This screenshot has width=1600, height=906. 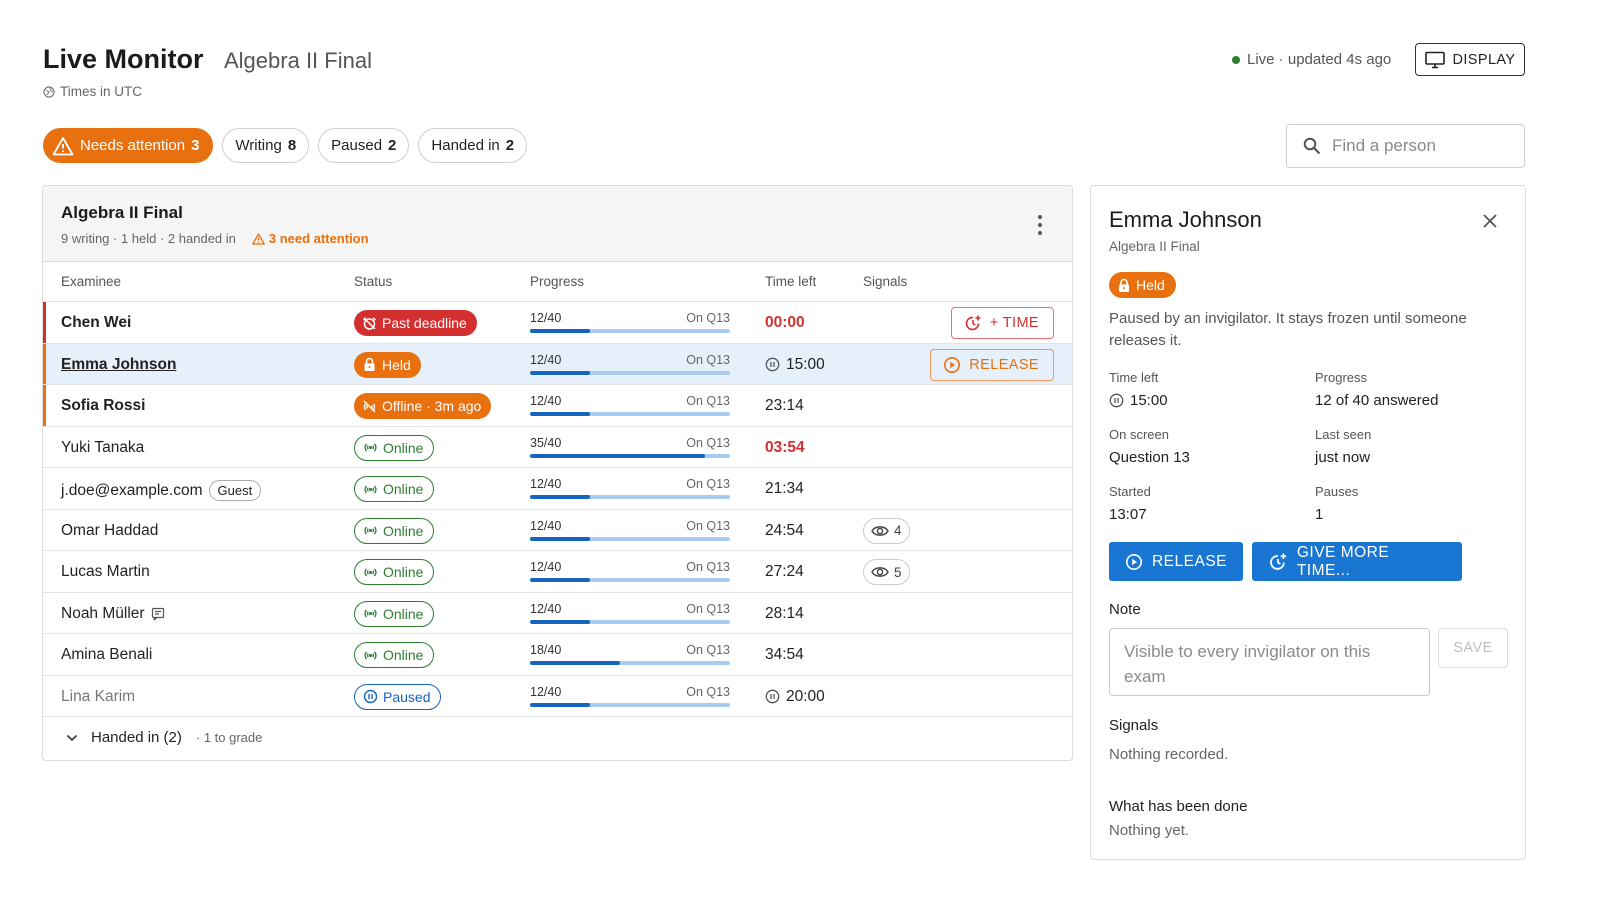 What do you see at coordinates (630, 613) in the screenshot?
I see `progress: 12/40 On Q13` at bounding box center [630, 613].